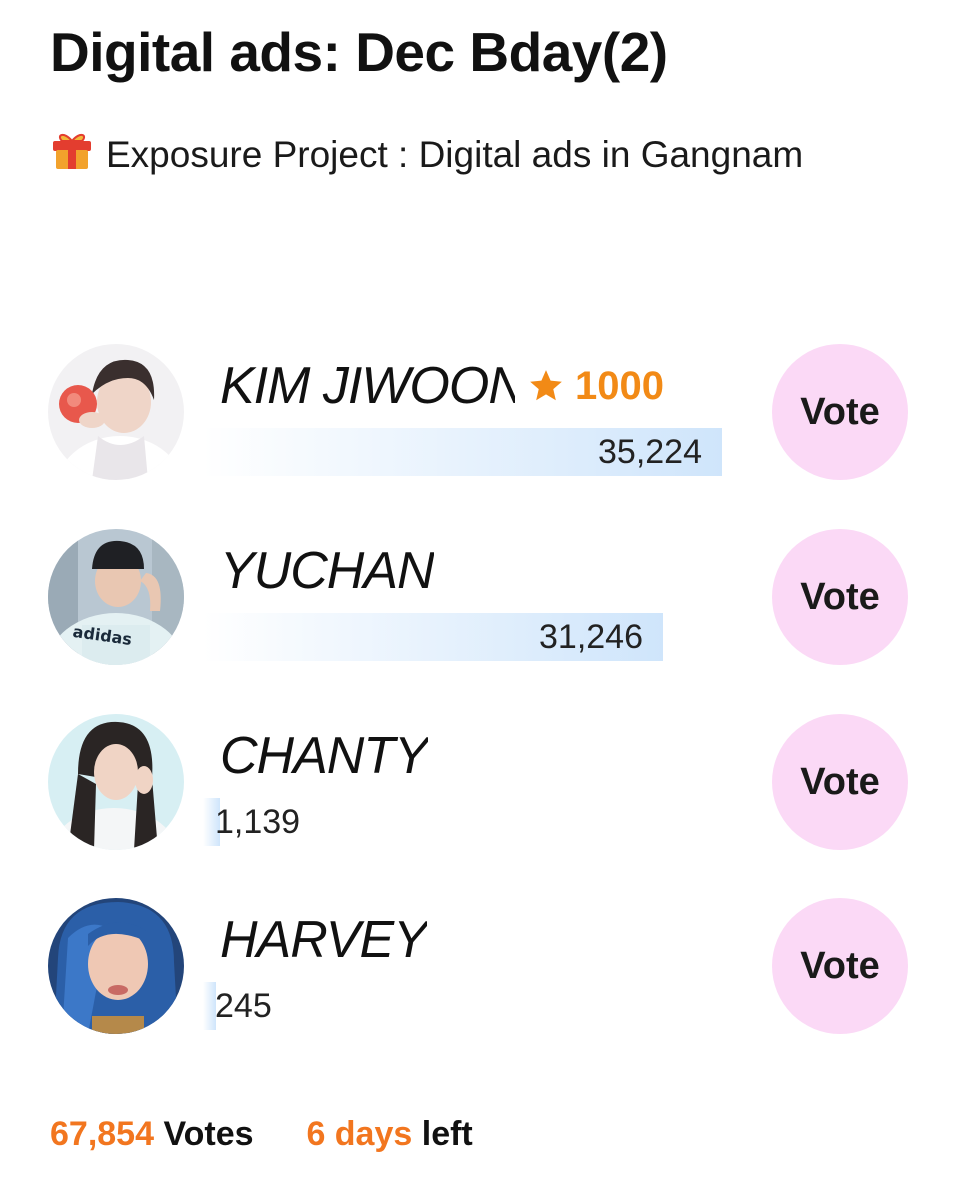 Image resolution: width=957 pixels, height=1200 pixels. What do you see at coordinates (258, 822) in the screenshot?
I see `vote-count: 1,139` at bounding box center [258, 822].